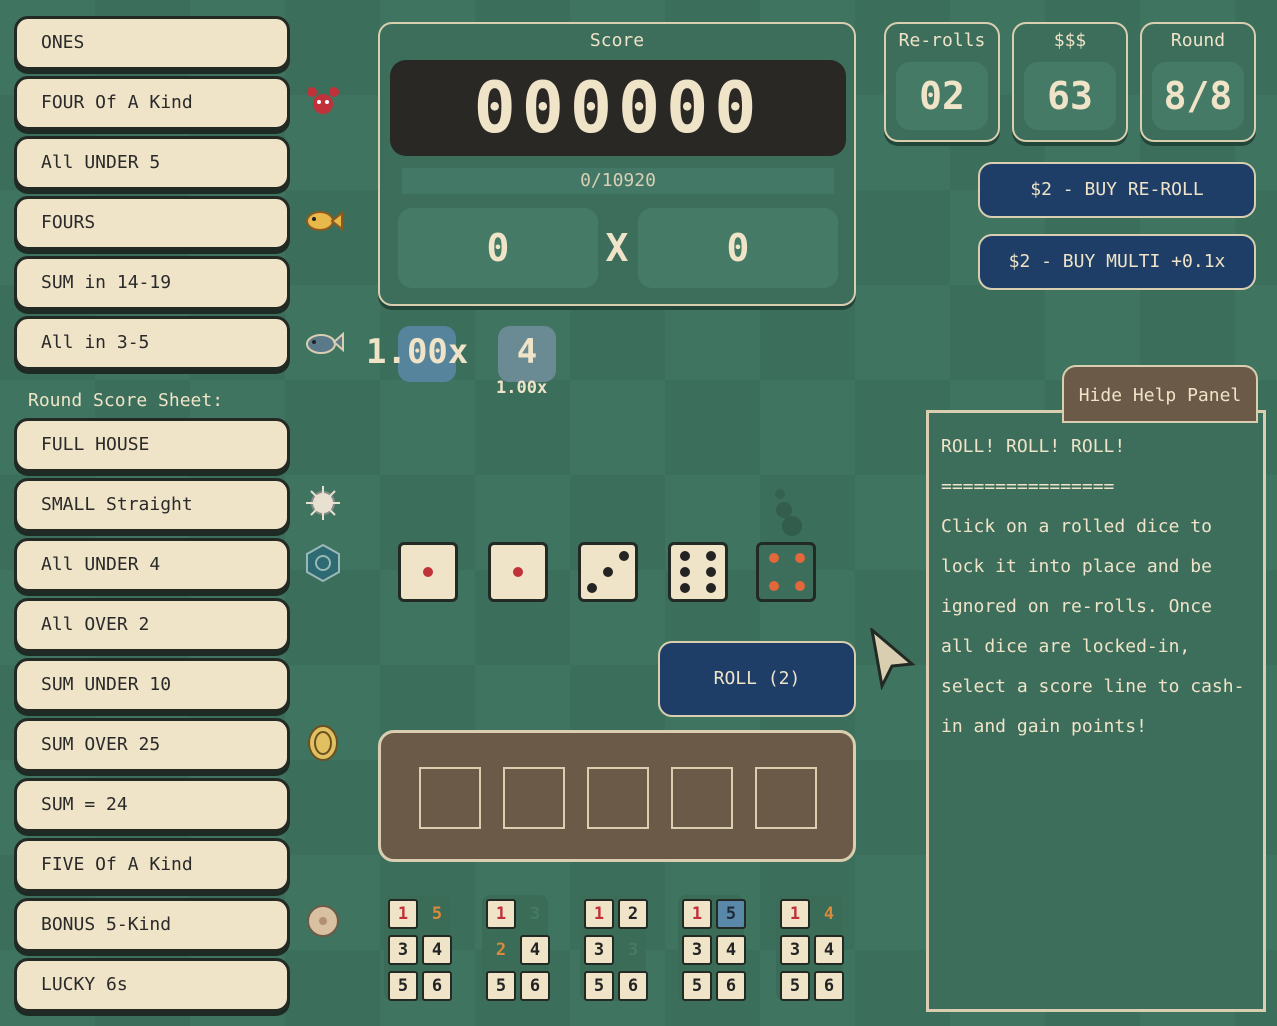 This screenshot has height=1026, width=1277. I want to click on score-line-ones: ONES, so click(152, 43).